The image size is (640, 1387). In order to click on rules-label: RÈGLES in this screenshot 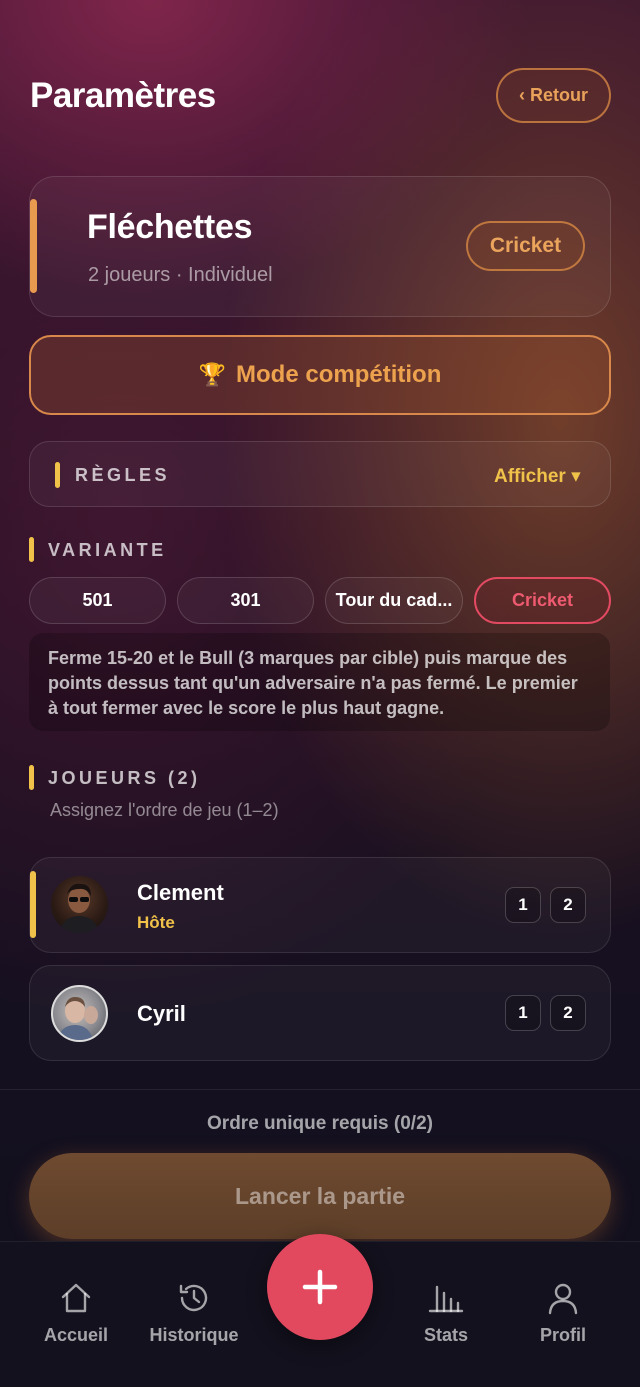, I will do `click(123, 475)`.